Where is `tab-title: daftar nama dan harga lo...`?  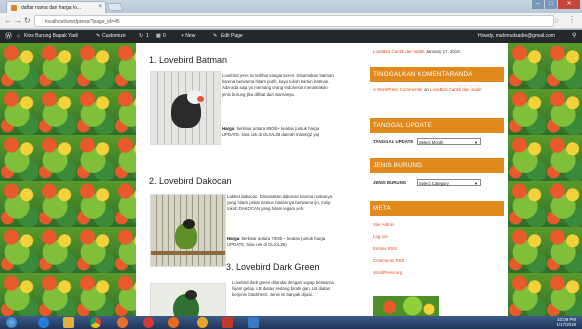 tab-title: daftar nama dan harga lo... is located at coordinates (51, 8).